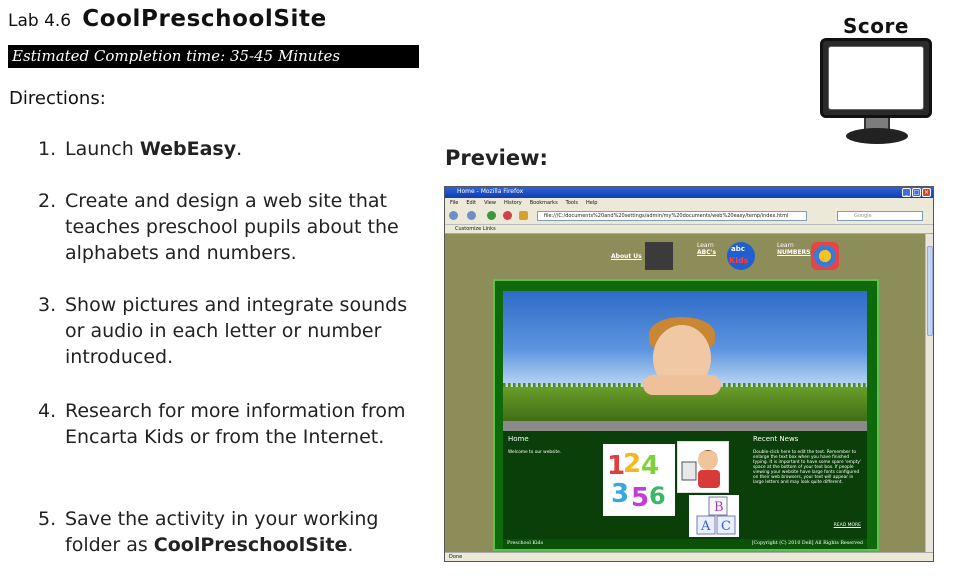 The height and width of the screenshot is (582, 971). I want to click on svg-text: 5, so click(640, 498).